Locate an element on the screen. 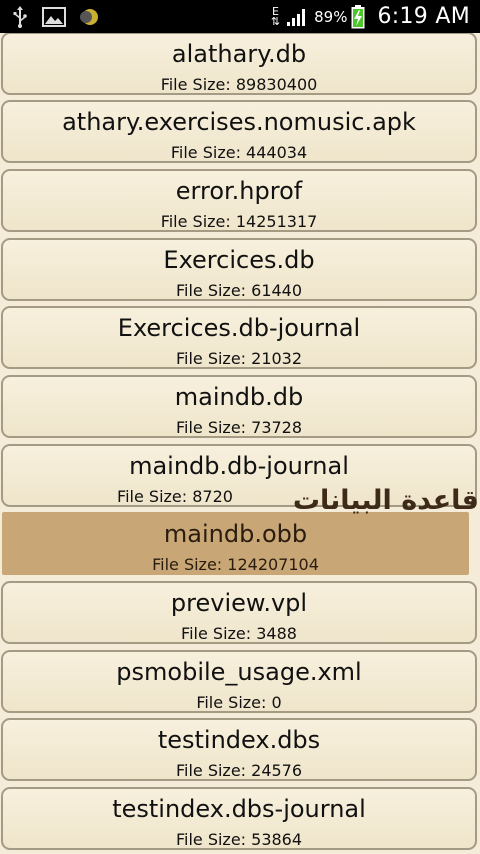 The height and width of the screenshot is (854, 480). file-item: preview.vpl File Size: 3488 is located at coordinates (239, 612).